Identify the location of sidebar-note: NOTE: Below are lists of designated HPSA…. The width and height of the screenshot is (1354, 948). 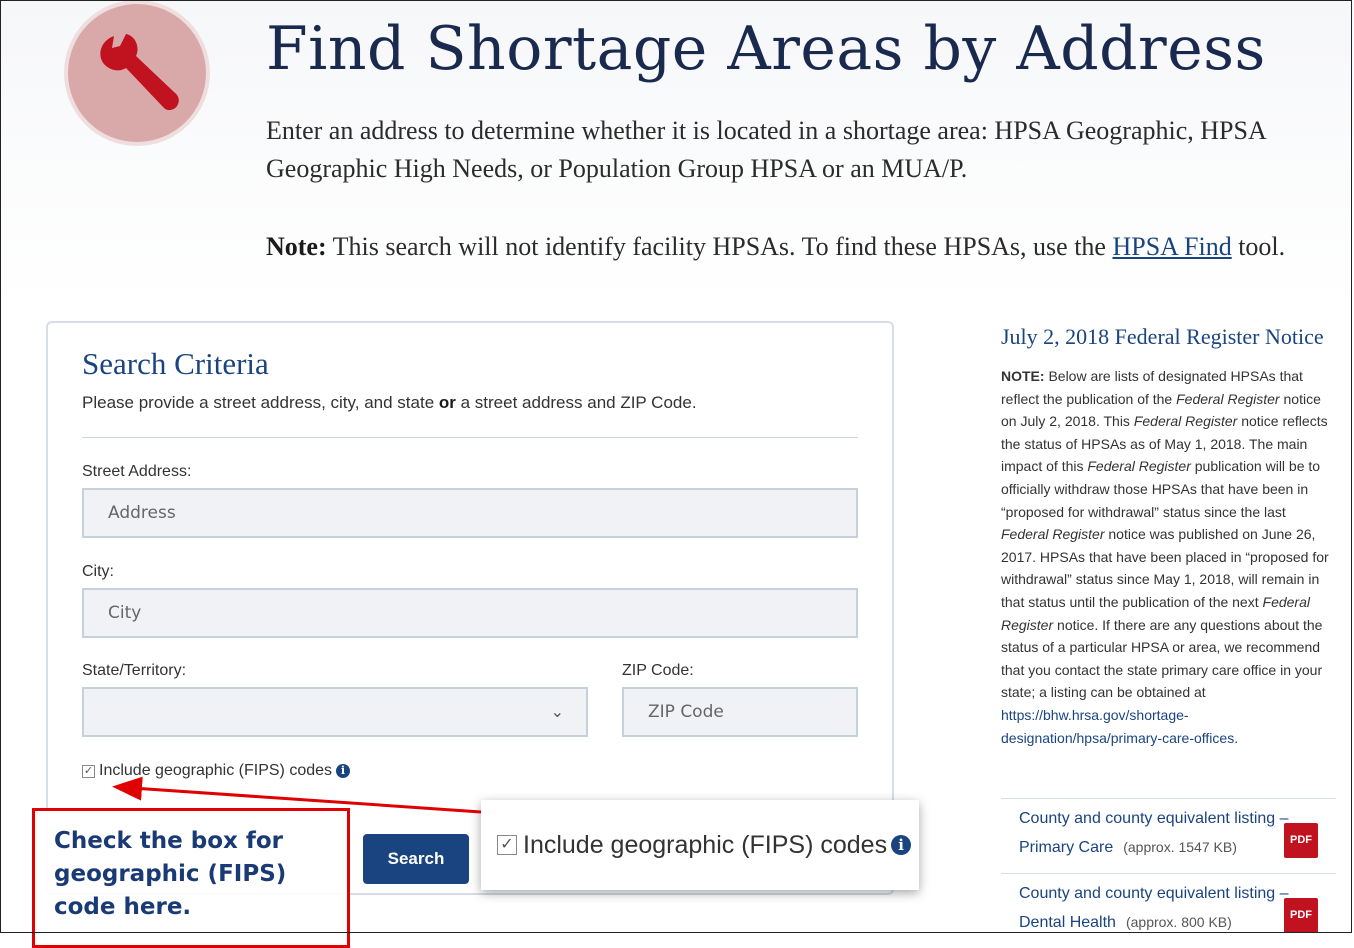
(1169, 557).